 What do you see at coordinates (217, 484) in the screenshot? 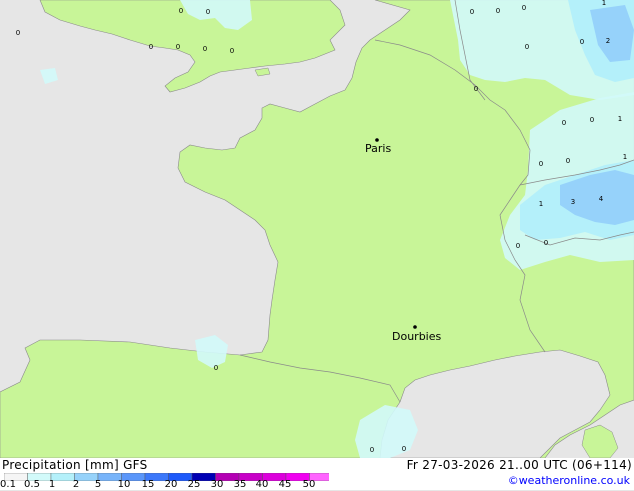
I see `scale-tick-label: 30` at bounding box center [217, 484].